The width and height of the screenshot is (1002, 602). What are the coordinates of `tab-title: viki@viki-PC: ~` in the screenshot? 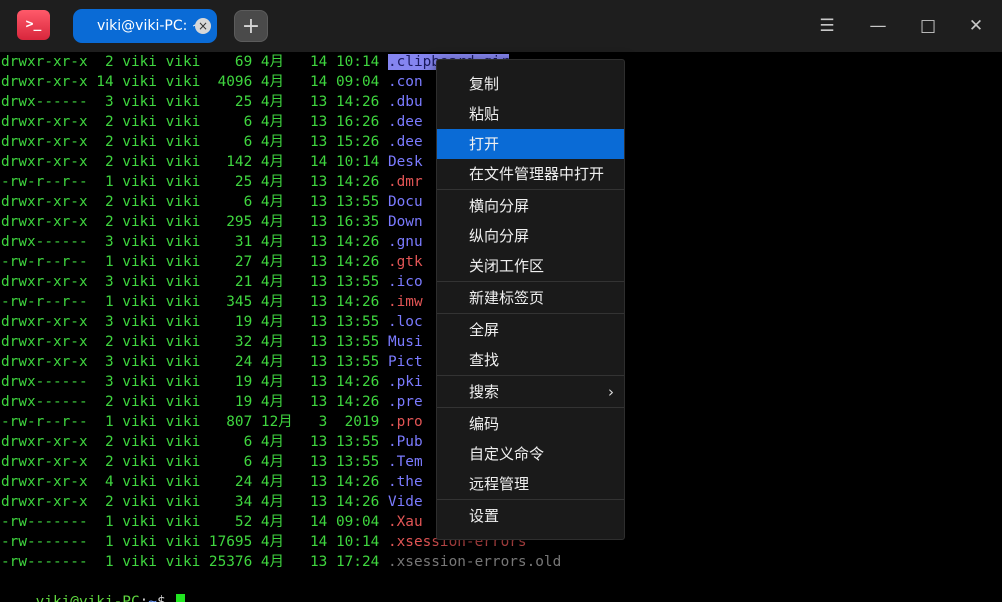 It's located at (150, 26).